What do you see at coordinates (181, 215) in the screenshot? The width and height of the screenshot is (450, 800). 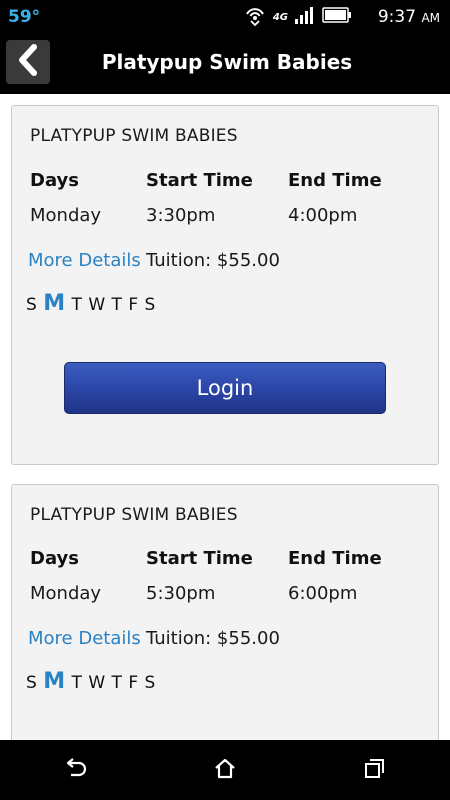 I see `class-start-time: 3:30pm` at bounding box center [181, 215].